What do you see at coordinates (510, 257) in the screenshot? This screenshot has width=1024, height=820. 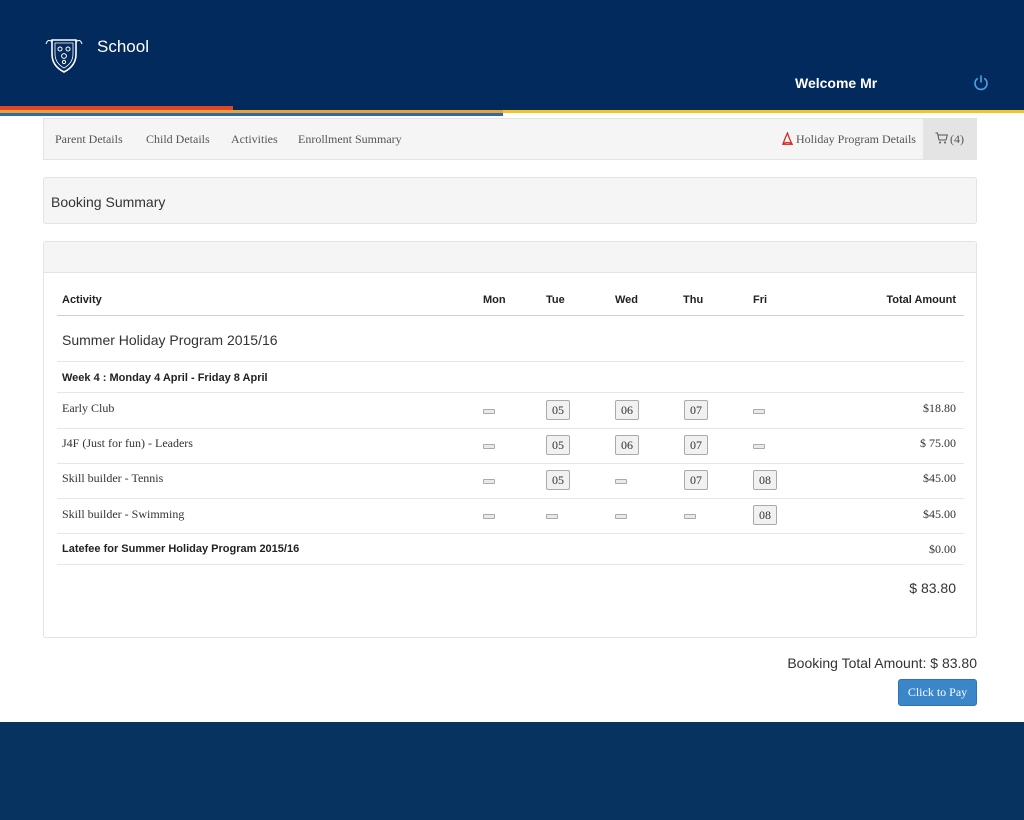 I see `panel-heading` at bounding box center [510, 257].